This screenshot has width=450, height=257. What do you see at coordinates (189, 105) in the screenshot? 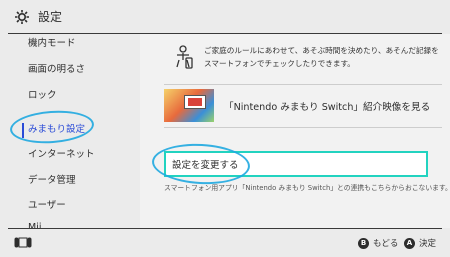
I see `video-thumbnail` at bounding box center [189, 105].